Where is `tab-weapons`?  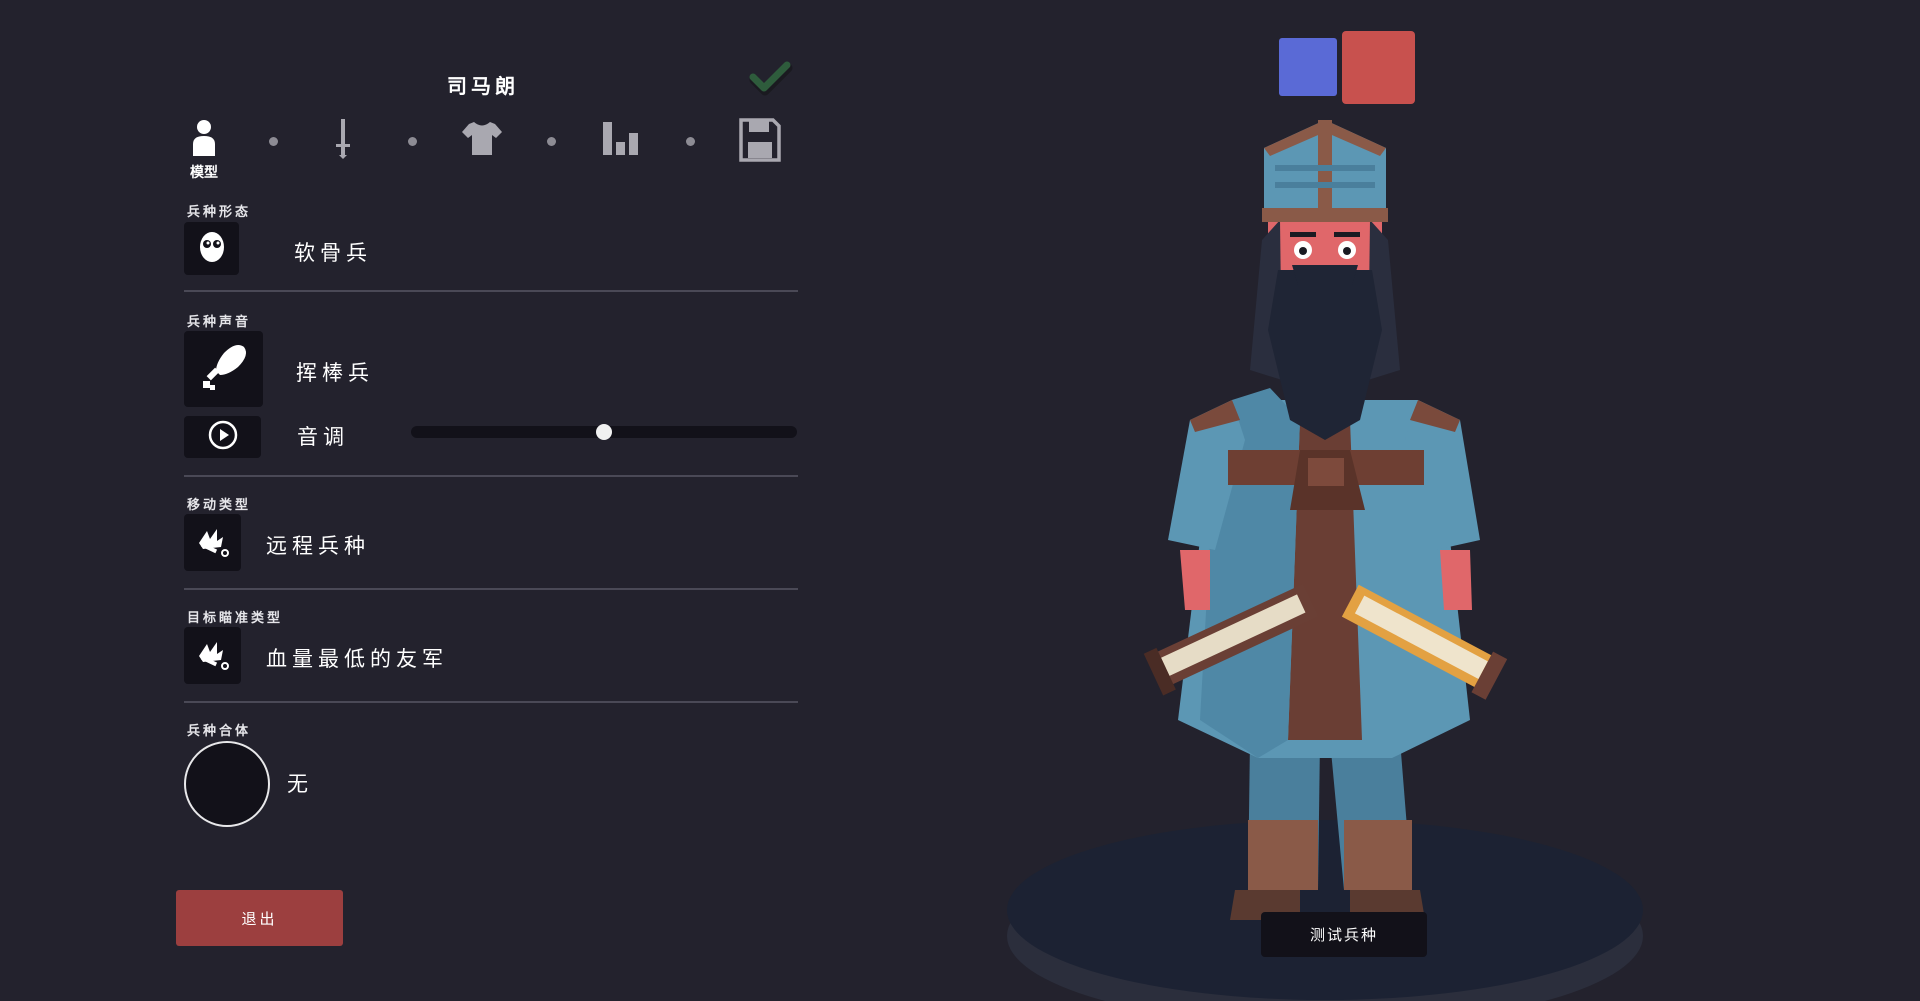
tab-weapons is located at coordinates (343, 153).